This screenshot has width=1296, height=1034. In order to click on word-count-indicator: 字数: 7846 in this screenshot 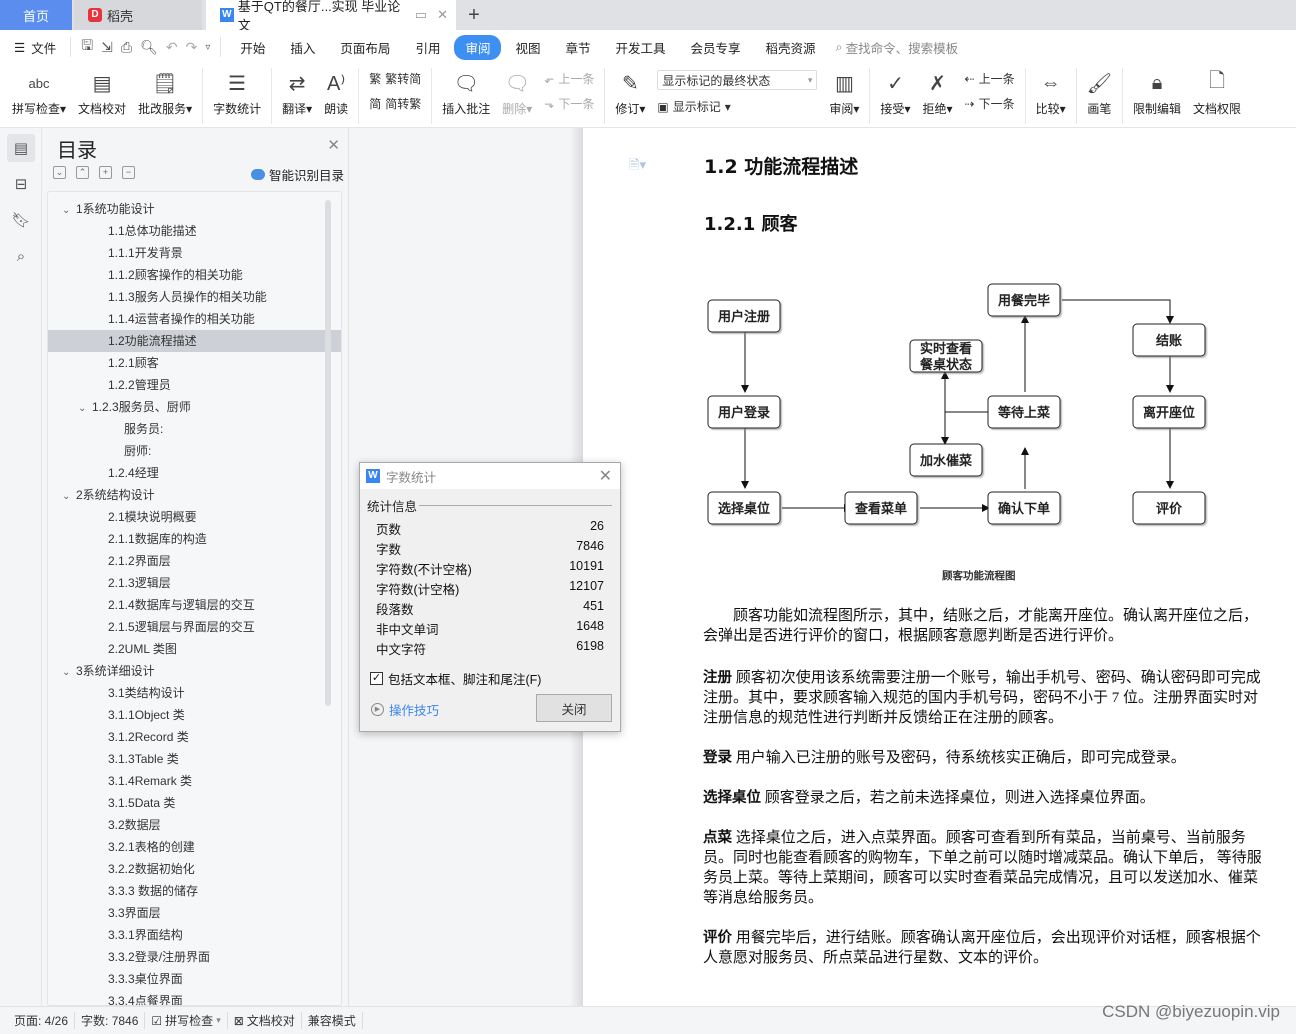, I will do `click(110, 1020)`.